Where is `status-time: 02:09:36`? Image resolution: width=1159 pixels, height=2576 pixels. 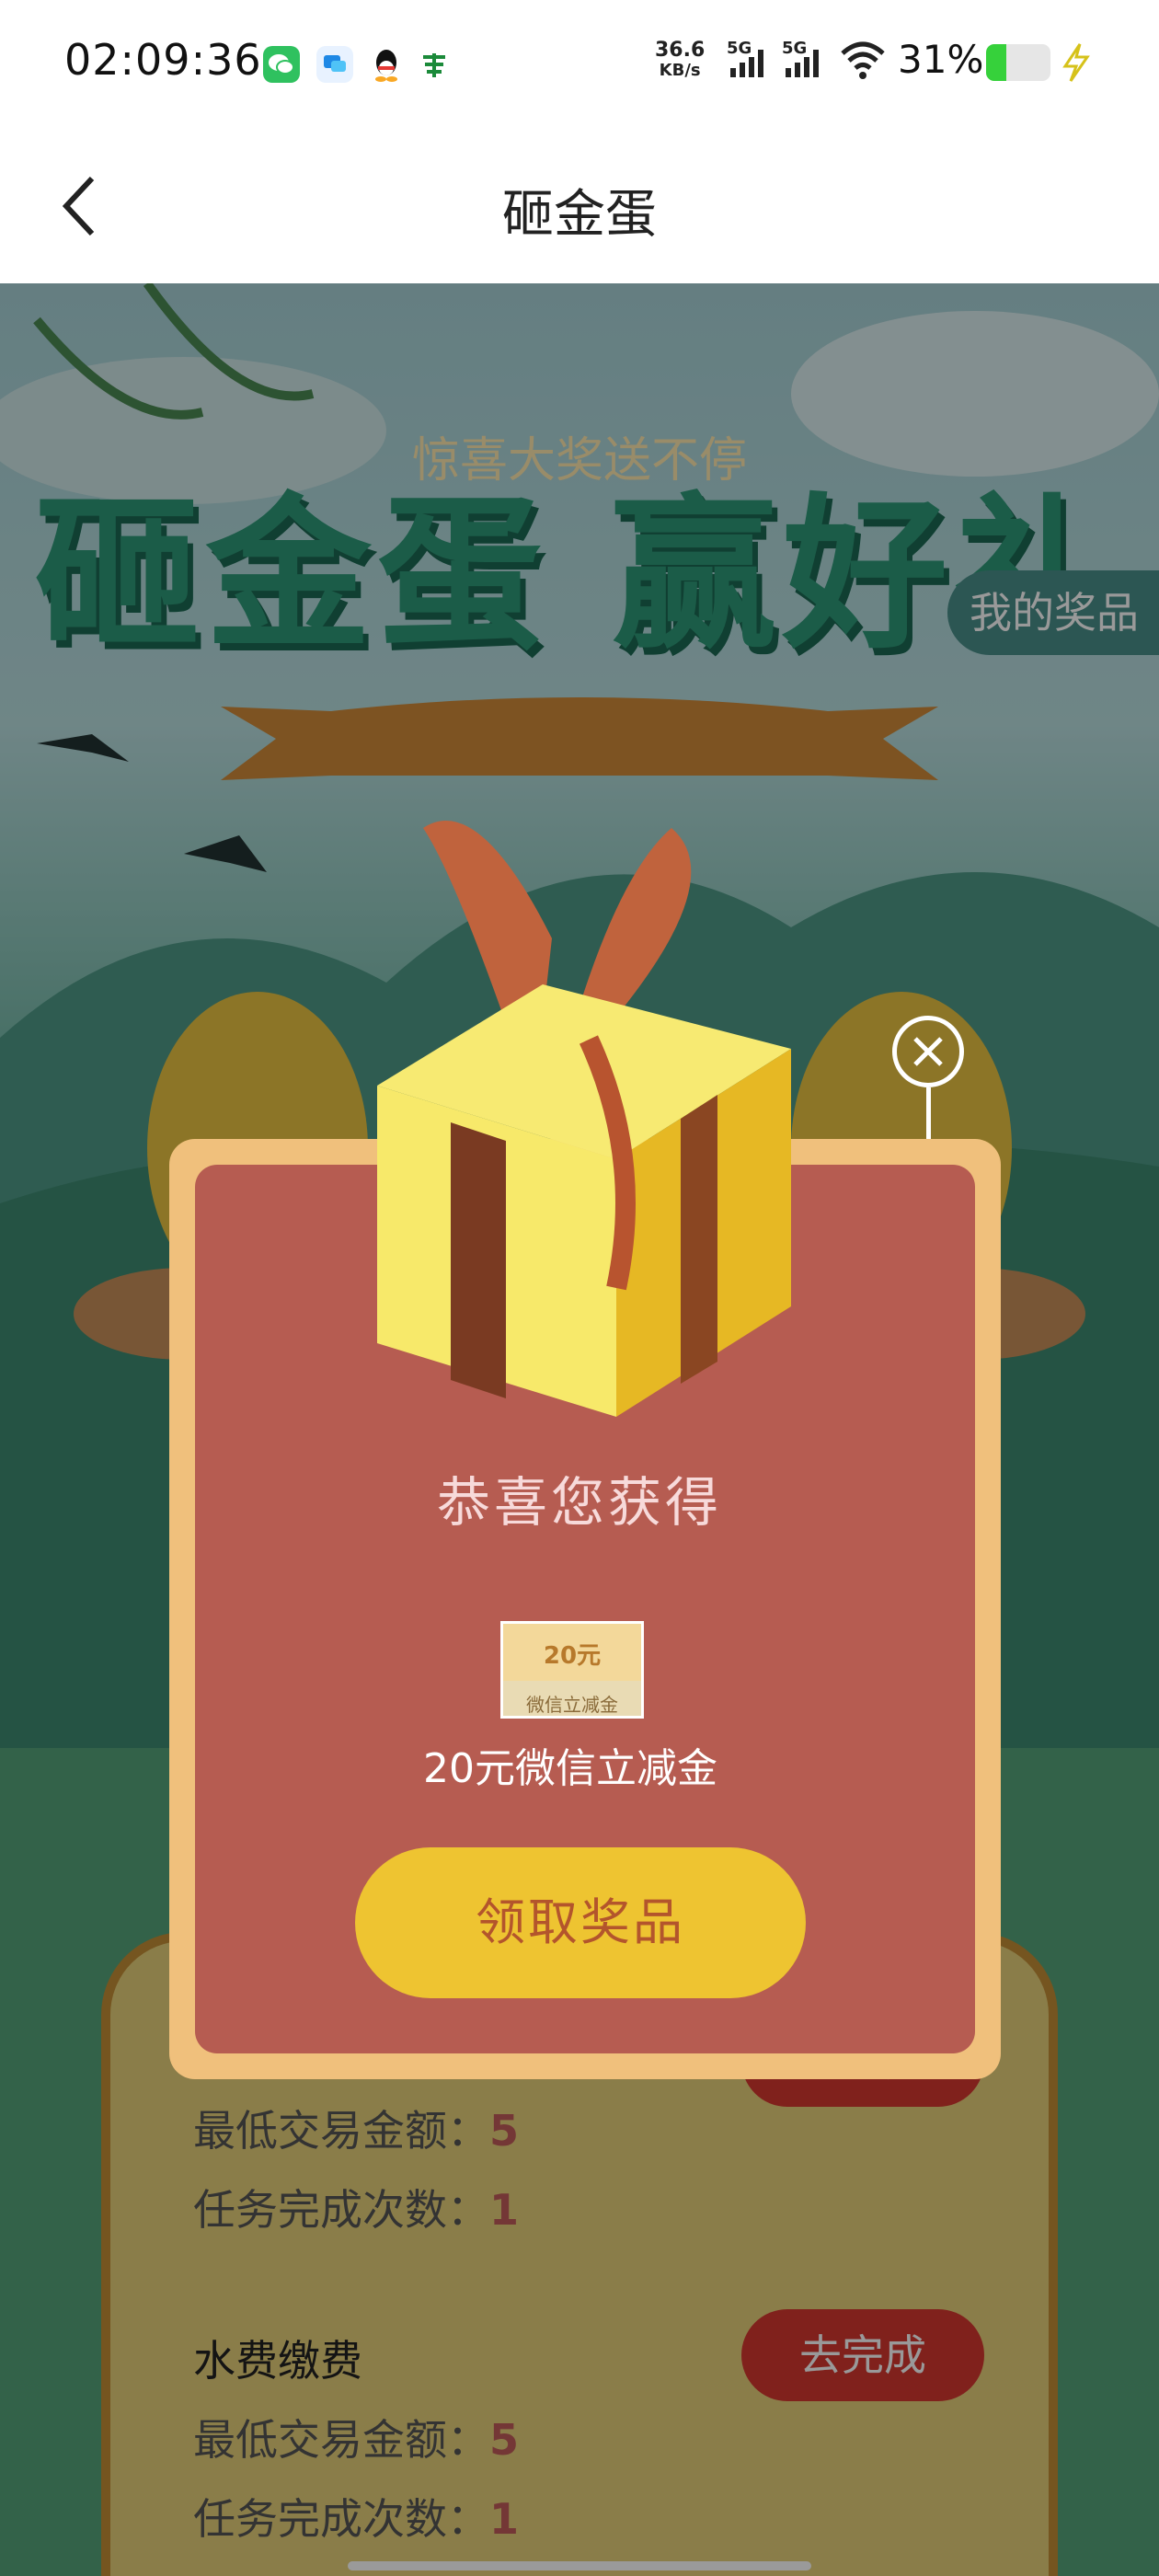
status-time: 02:09:36 is located at coordinates (163, 60).